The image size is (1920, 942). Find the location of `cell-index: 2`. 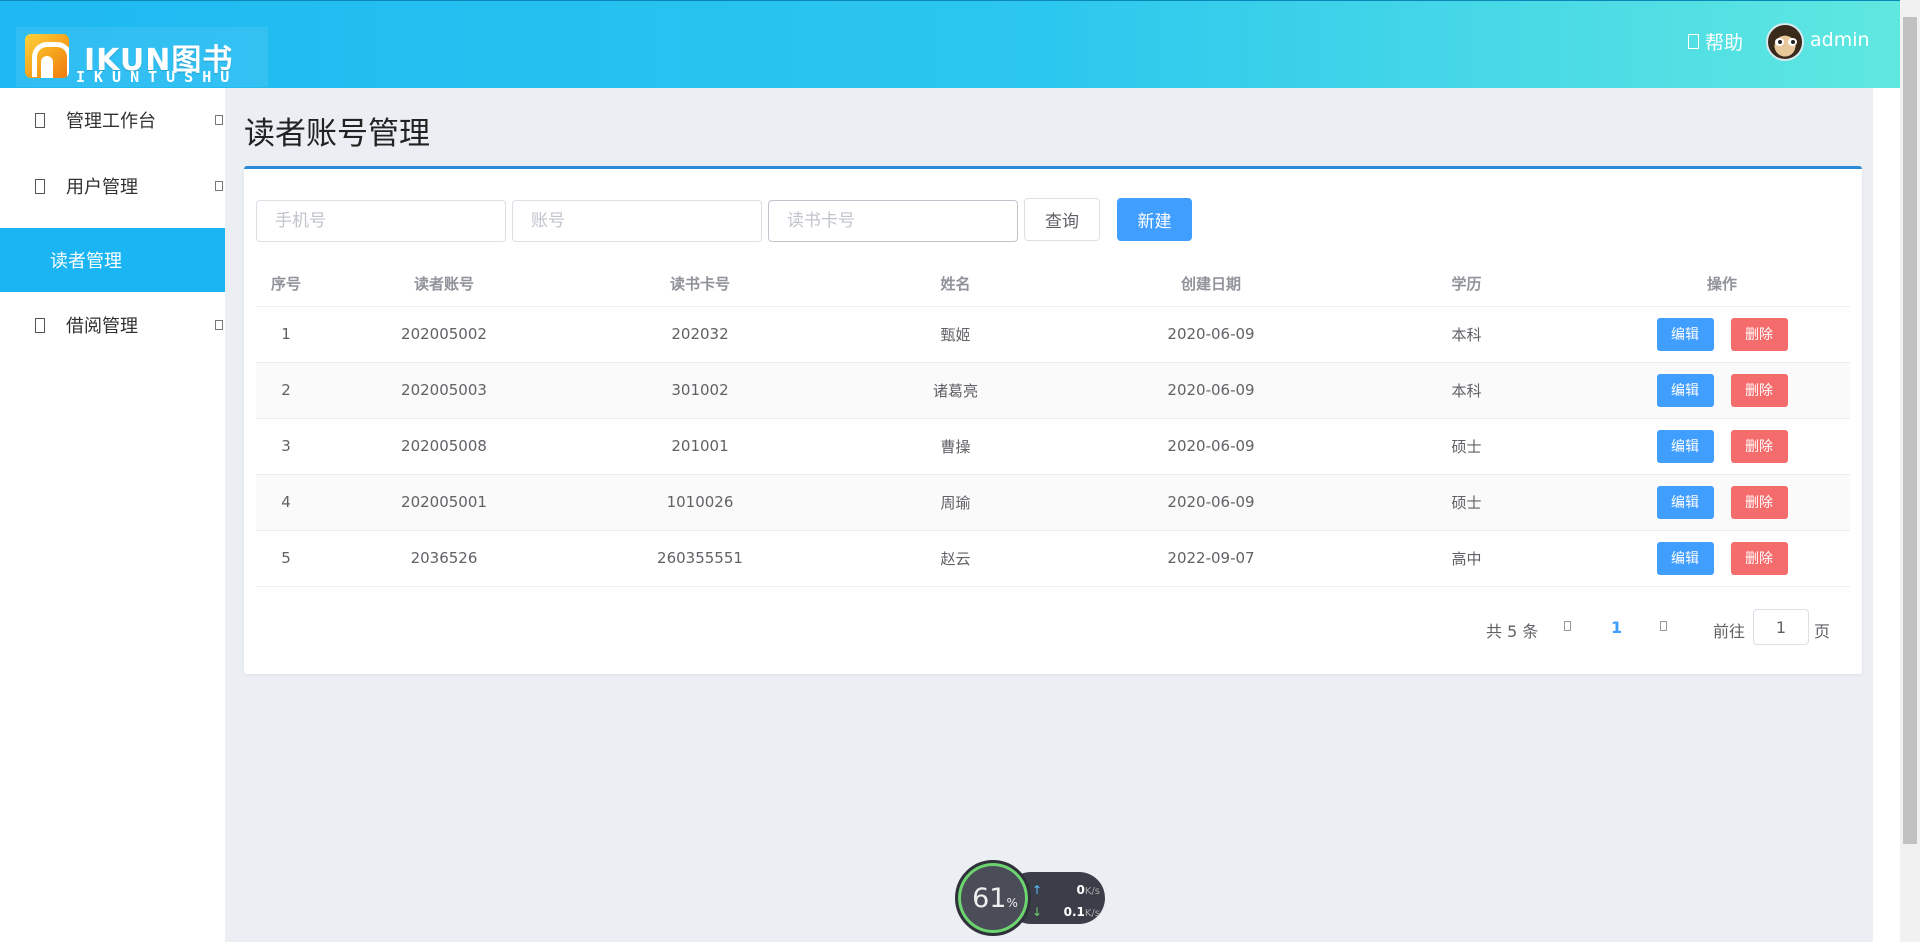

cell-index: 2 is located at coordinates (286, 390).